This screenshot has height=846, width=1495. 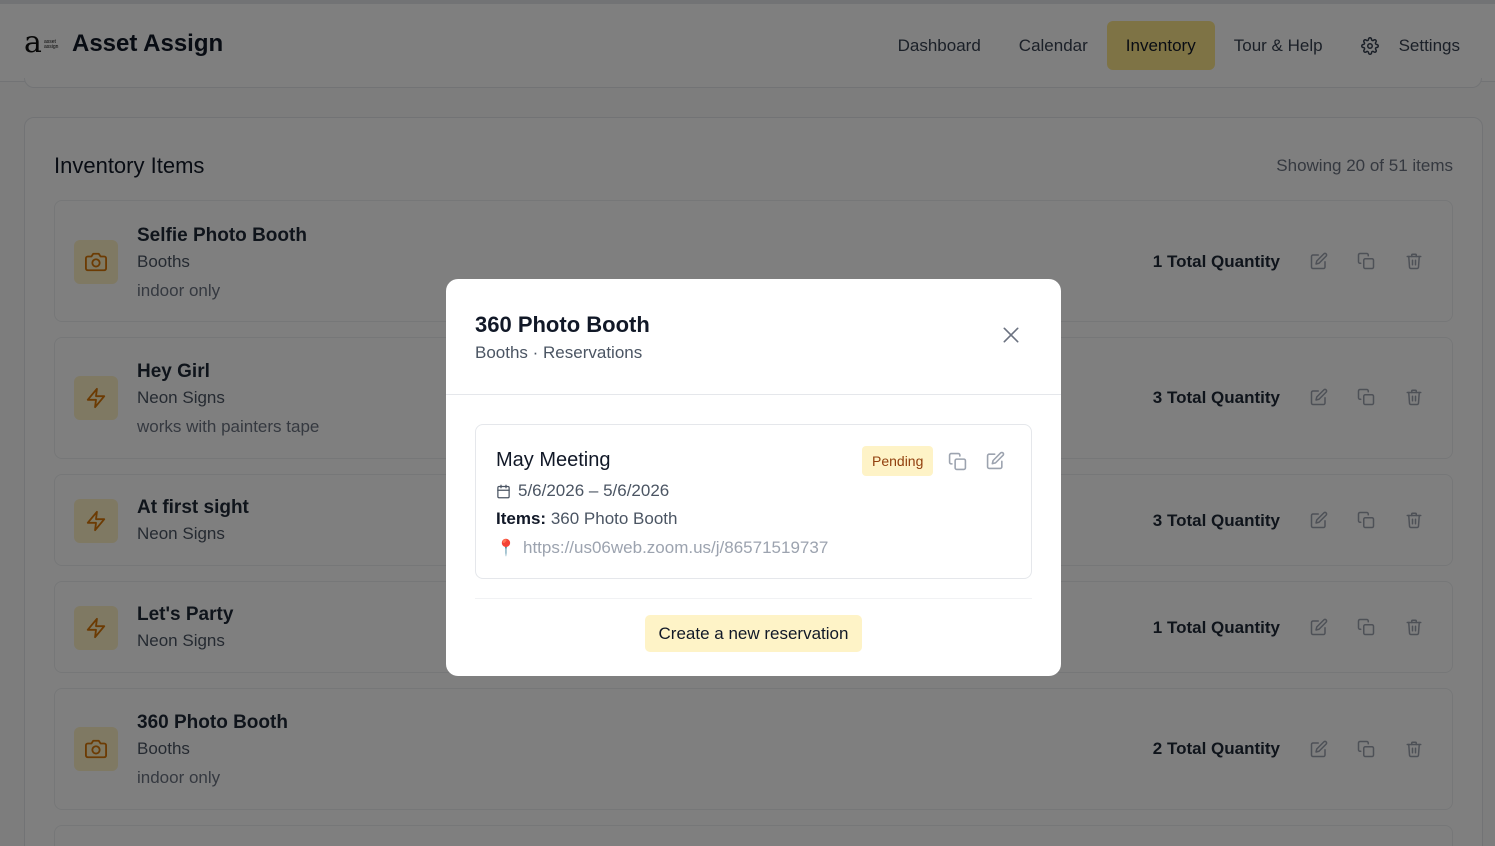 I want to click on modal-divider, so click(x=753, y=394).